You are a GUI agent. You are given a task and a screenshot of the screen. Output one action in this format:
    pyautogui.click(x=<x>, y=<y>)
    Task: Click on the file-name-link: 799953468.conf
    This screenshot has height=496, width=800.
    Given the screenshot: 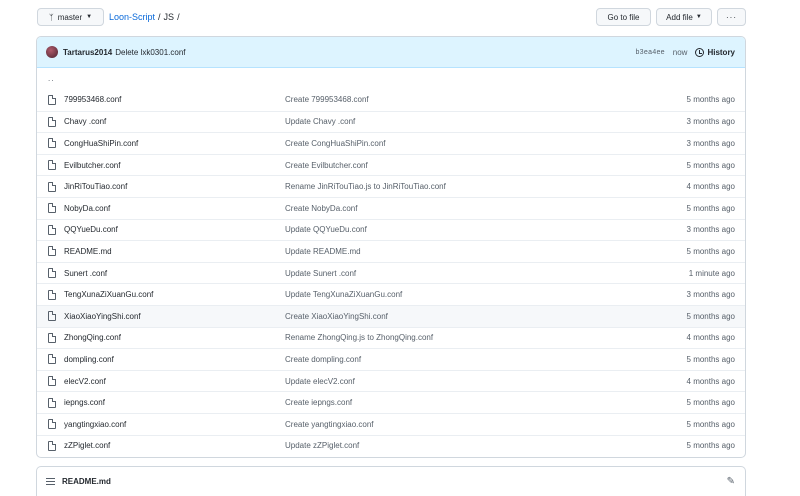 What is the action you would take?
    pyautogui.click(x=92, y=99)
    